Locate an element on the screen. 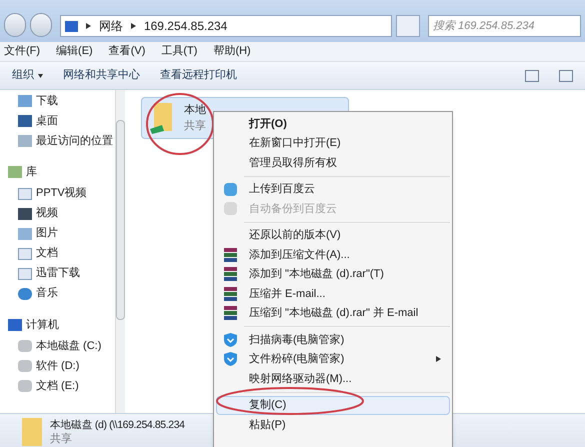 This screenshot has width=585, height=447. folder-subtitle: 共享 is located at coordinates (195, 126).